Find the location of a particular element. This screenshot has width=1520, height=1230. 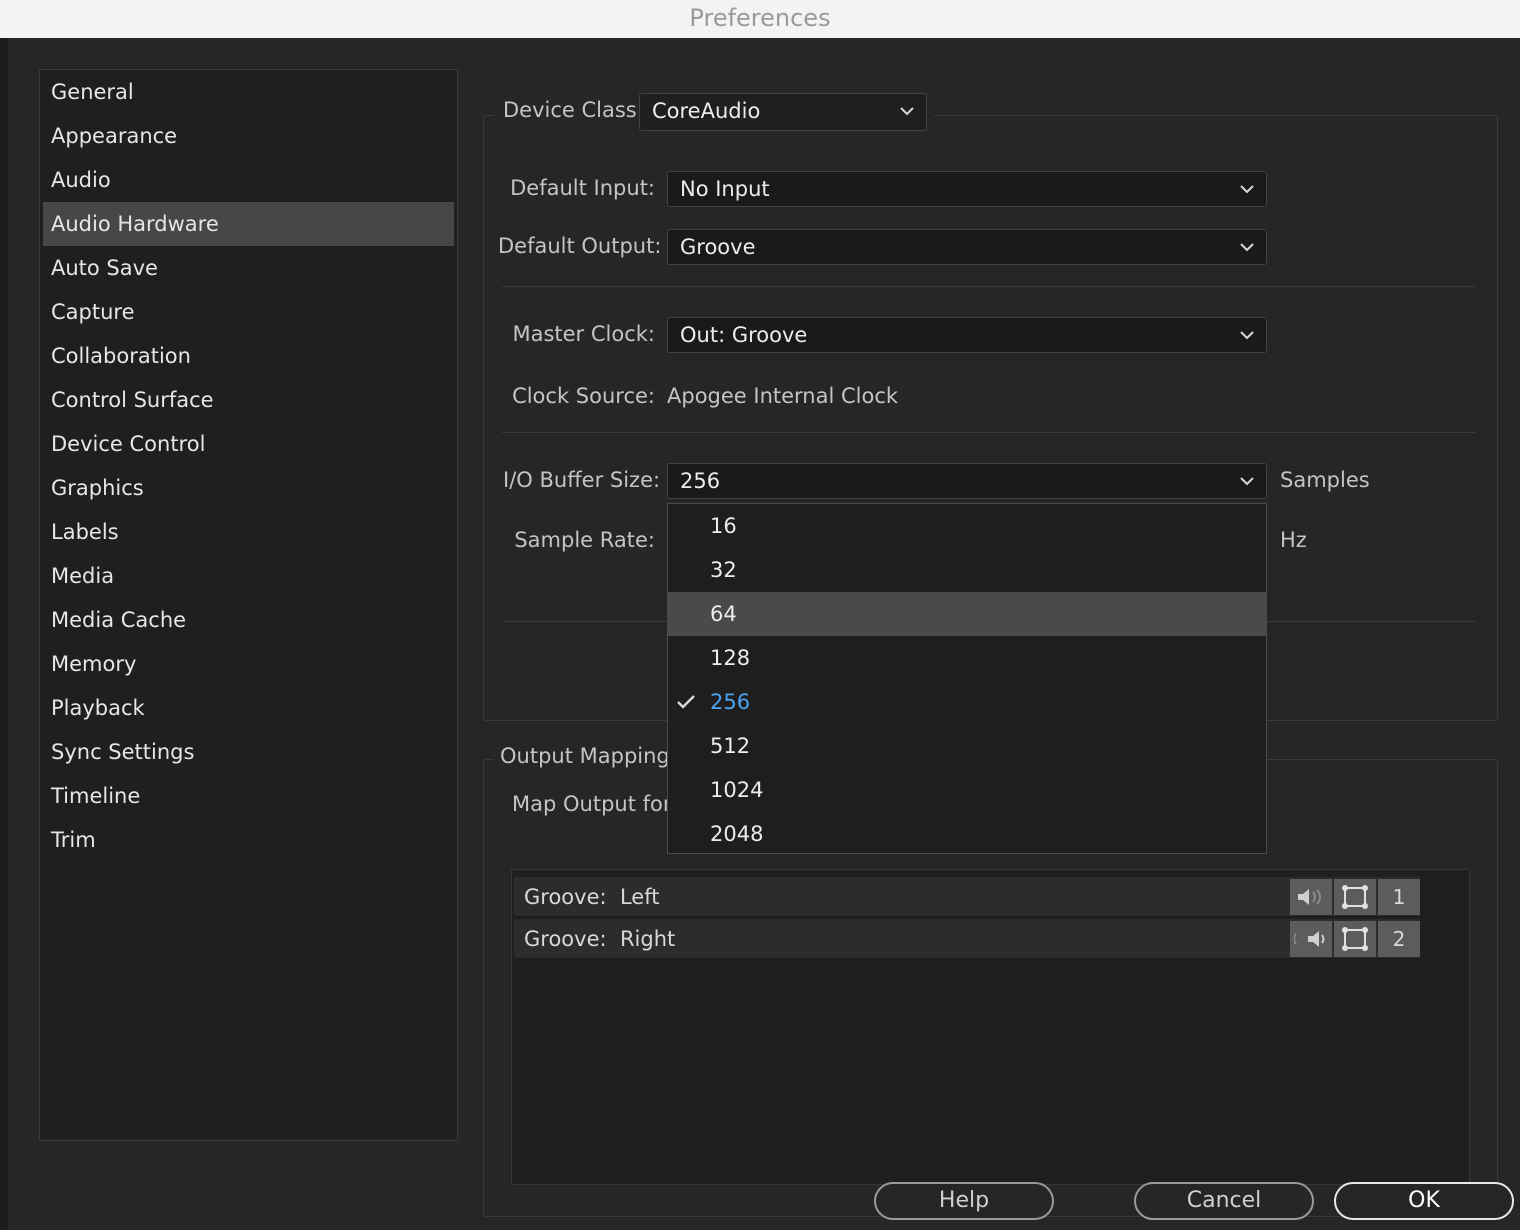

sidebar-item-sync-settings: Sync Settings is located at coordinates (248, 752).